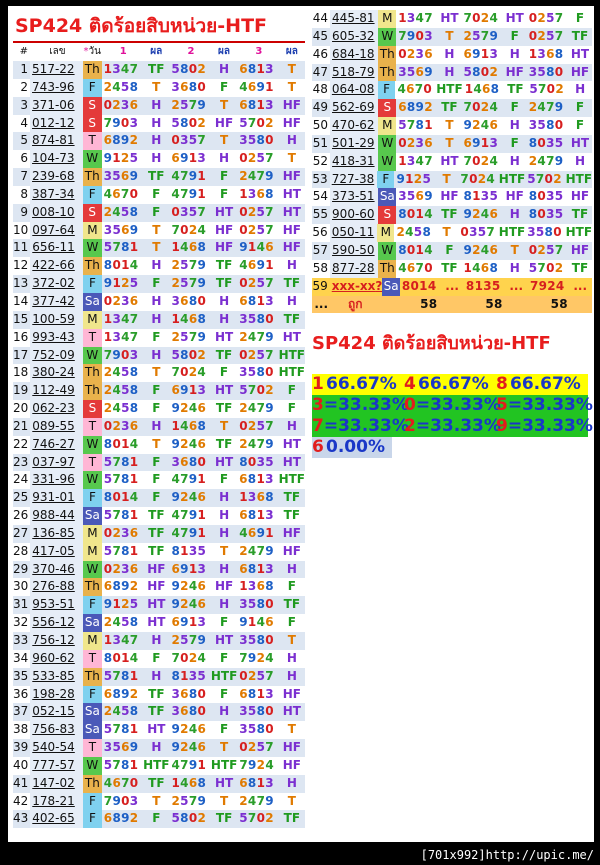  Describe the element at coordinates (56, 177) in the screenshot. I see `row-code-link: 239-68` at that location.